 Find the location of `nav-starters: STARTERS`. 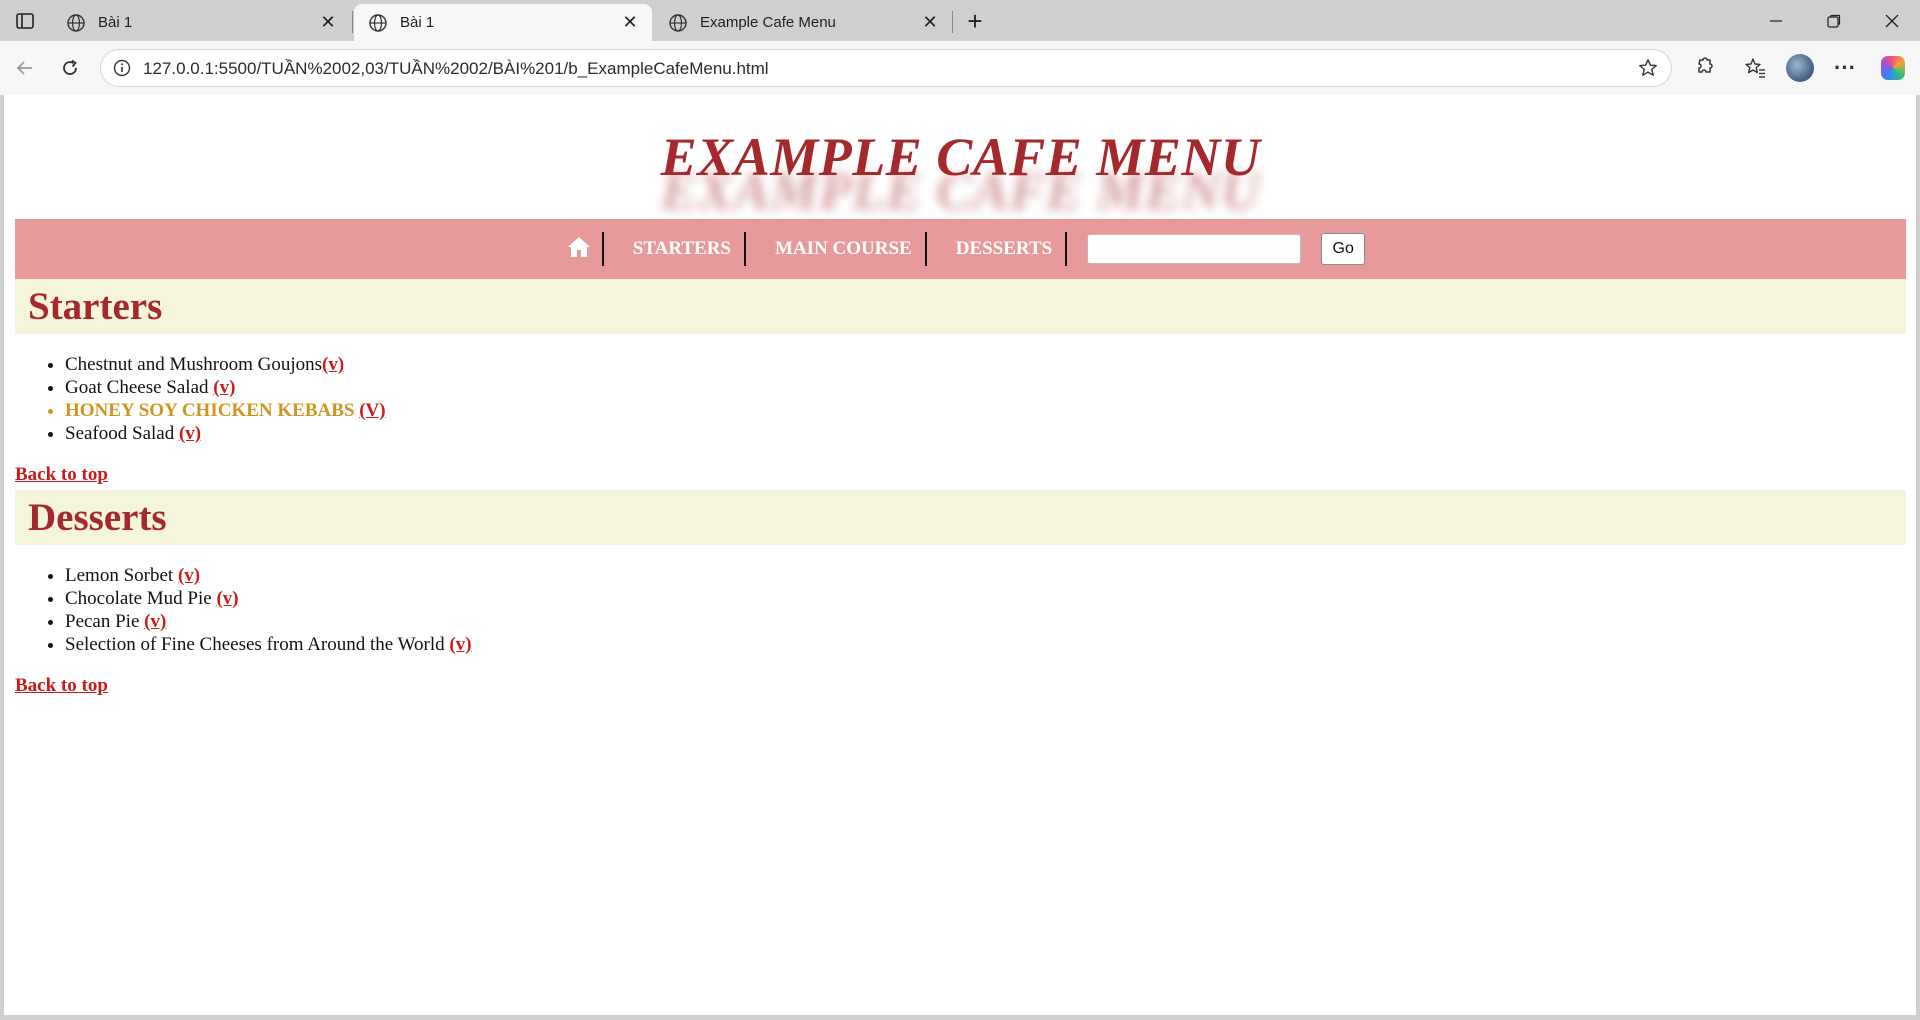

nav-starters: STARTERS is located at coordinates (683, 249).